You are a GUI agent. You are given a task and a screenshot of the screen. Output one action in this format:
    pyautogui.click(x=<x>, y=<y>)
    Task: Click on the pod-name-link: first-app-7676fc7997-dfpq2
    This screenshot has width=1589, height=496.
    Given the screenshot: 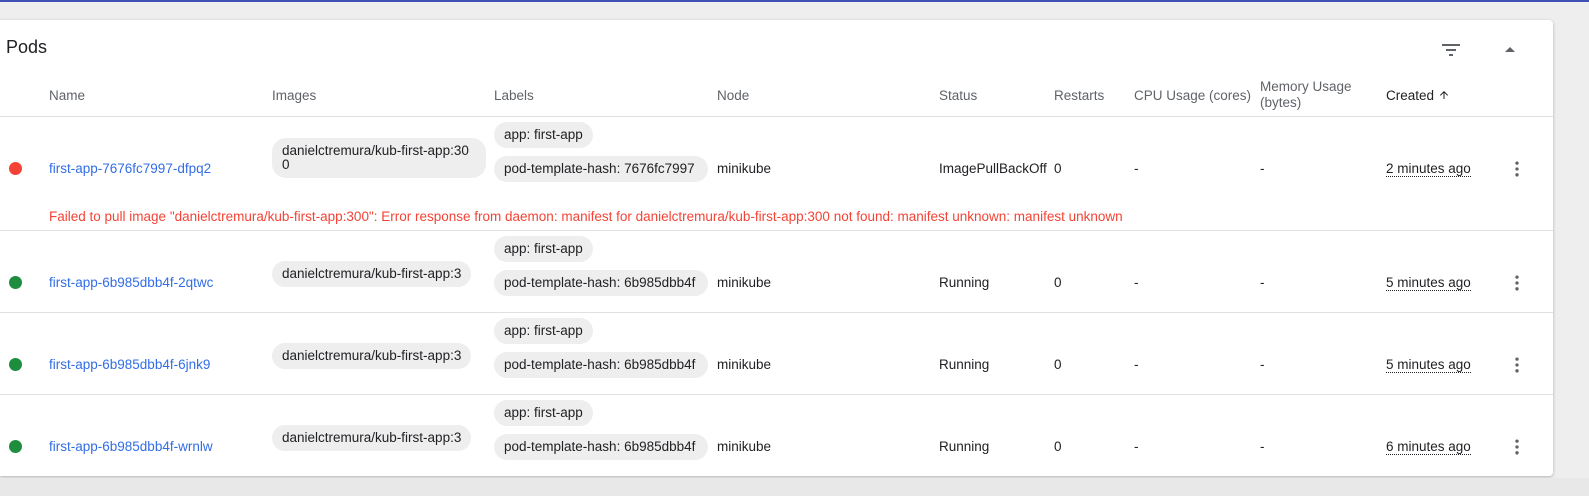 What is the action you would take?
    pyautogui.click(x=130, y=169)
    